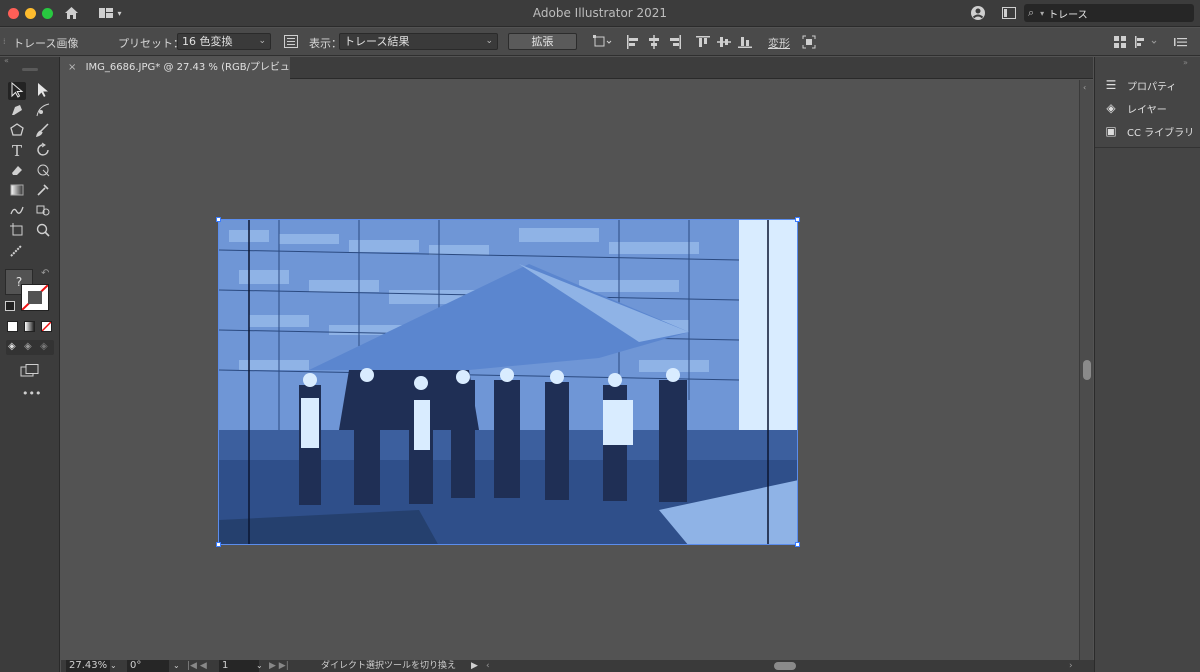  What do you see at coordinates (43, 131) in the screenshot?
I see `brush-tool-icon` at bounding box center [43, 131].